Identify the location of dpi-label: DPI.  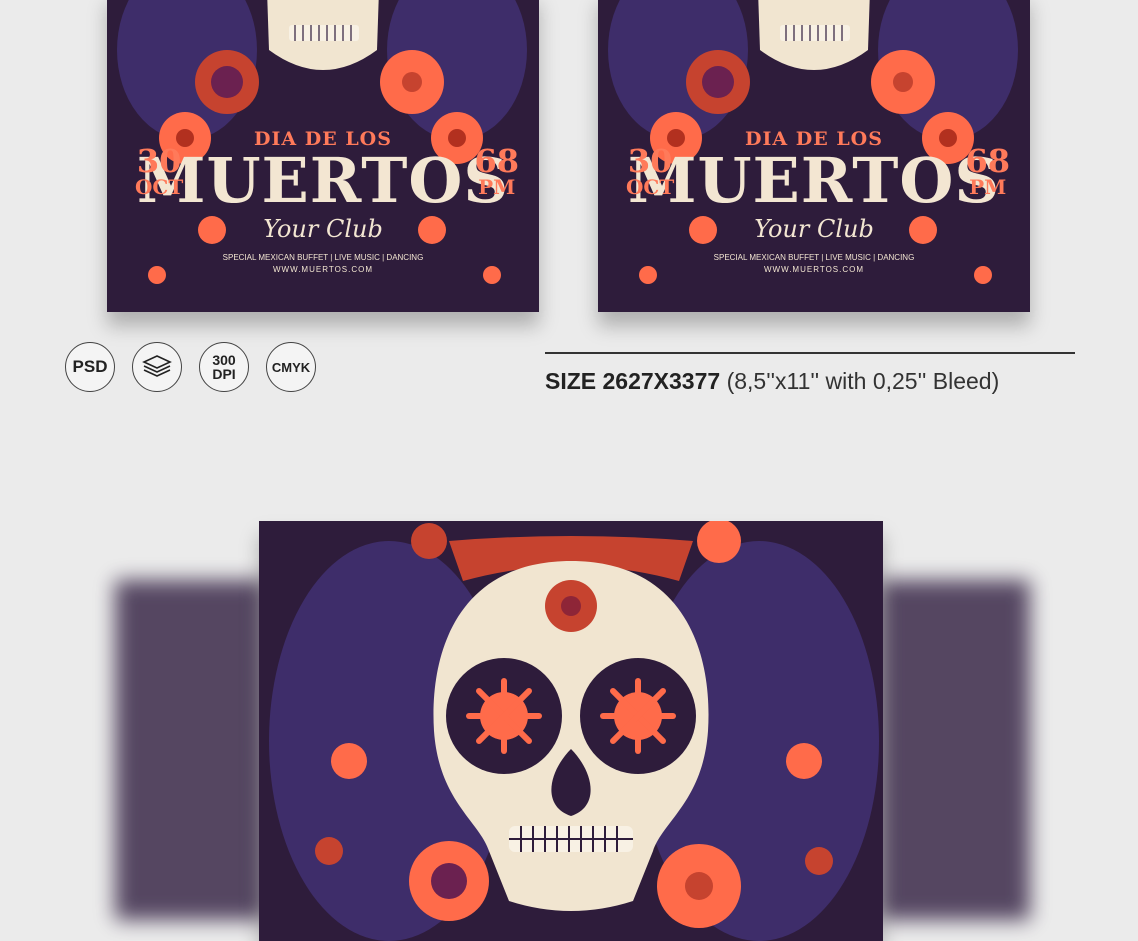
(224, 374).